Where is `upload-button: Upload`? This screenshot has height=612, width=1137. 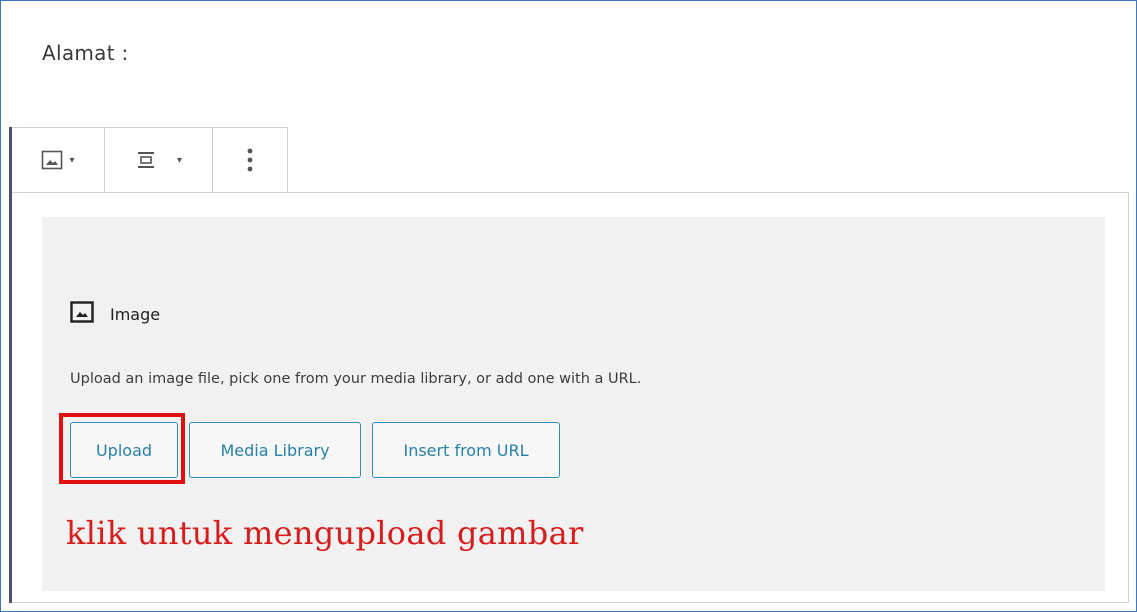
upload-button: Upload is located at coordinates (124, 450).